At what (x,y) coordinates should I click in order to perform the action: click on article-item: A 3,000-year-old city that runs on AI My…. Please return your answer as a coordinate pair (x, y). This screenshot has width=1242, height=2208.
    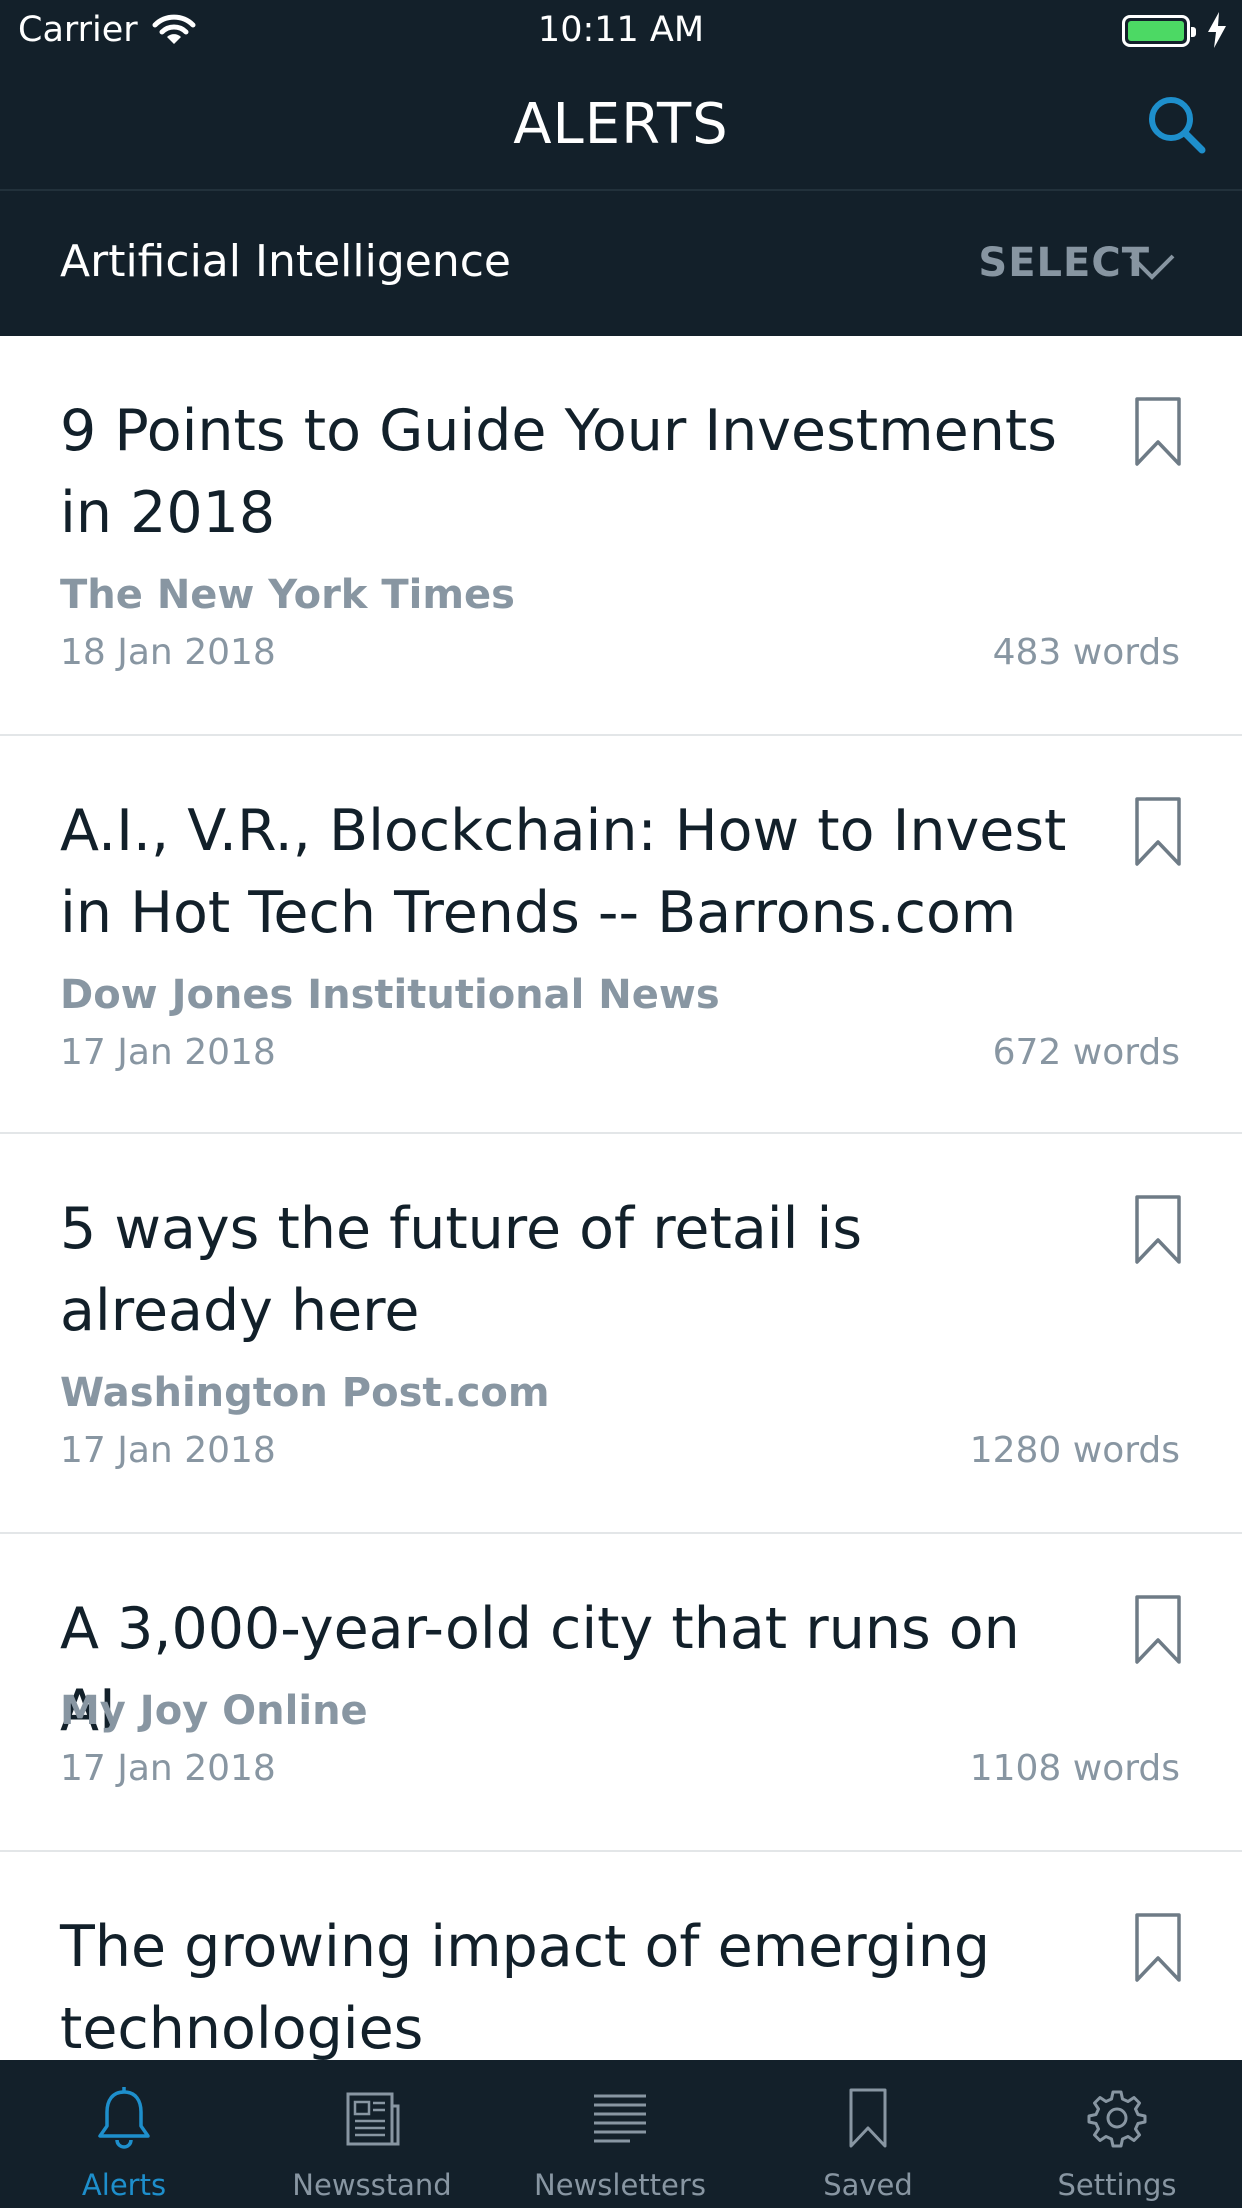
    Looking at the image, I should click on (621, 1693).